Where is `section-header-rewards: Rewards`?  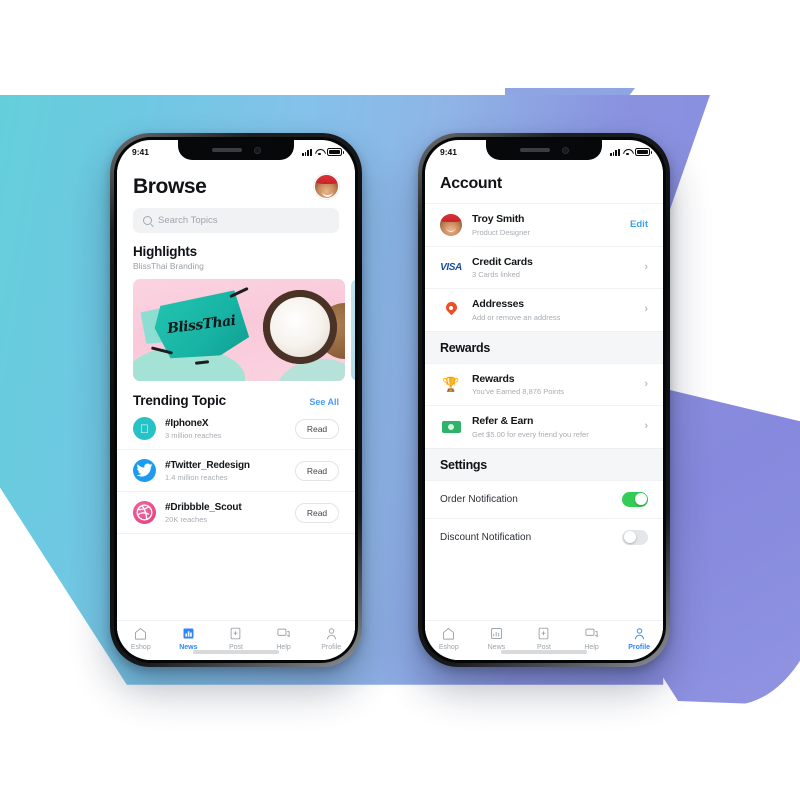 section-header-rewards: Rewards is located at coordinates (544, 346).